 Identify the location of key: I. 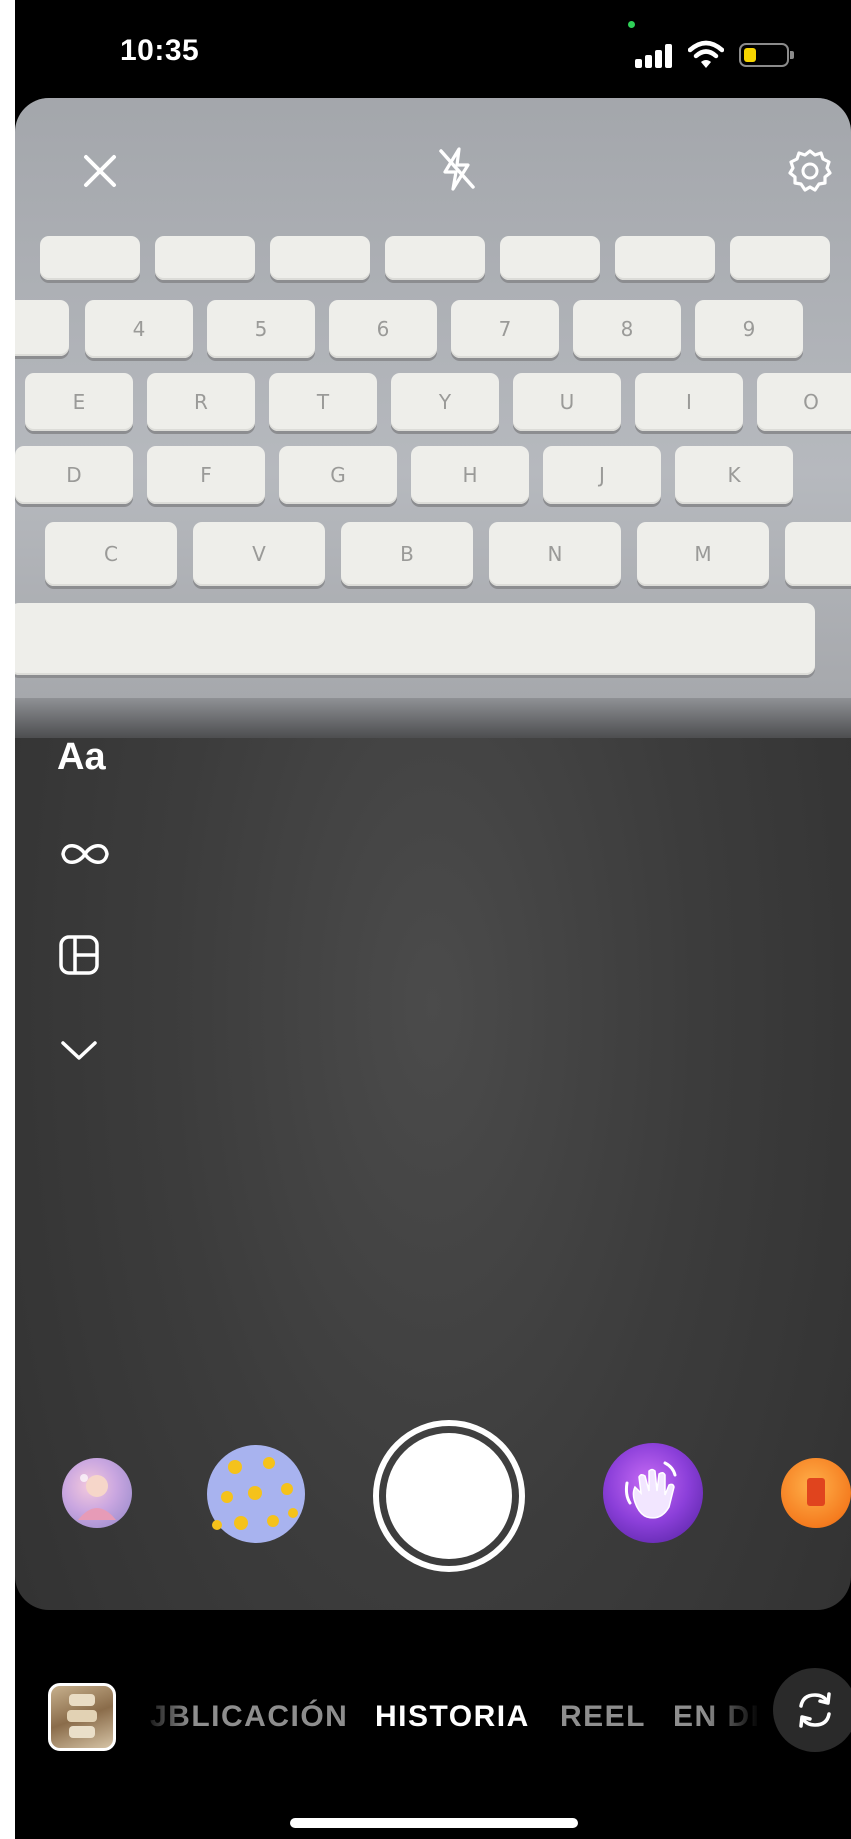
(689, 402).